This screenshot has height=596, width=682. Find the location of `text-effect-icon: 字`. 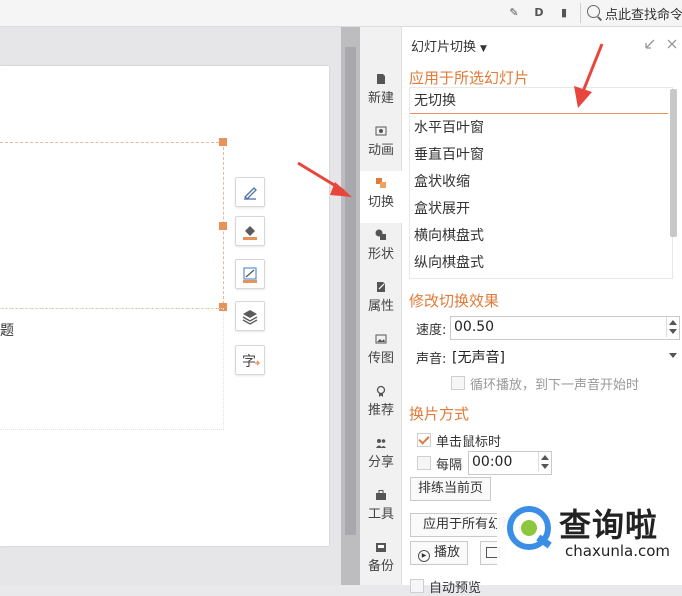

text-effect-icon: 字 is located at coordinates (251, 362).